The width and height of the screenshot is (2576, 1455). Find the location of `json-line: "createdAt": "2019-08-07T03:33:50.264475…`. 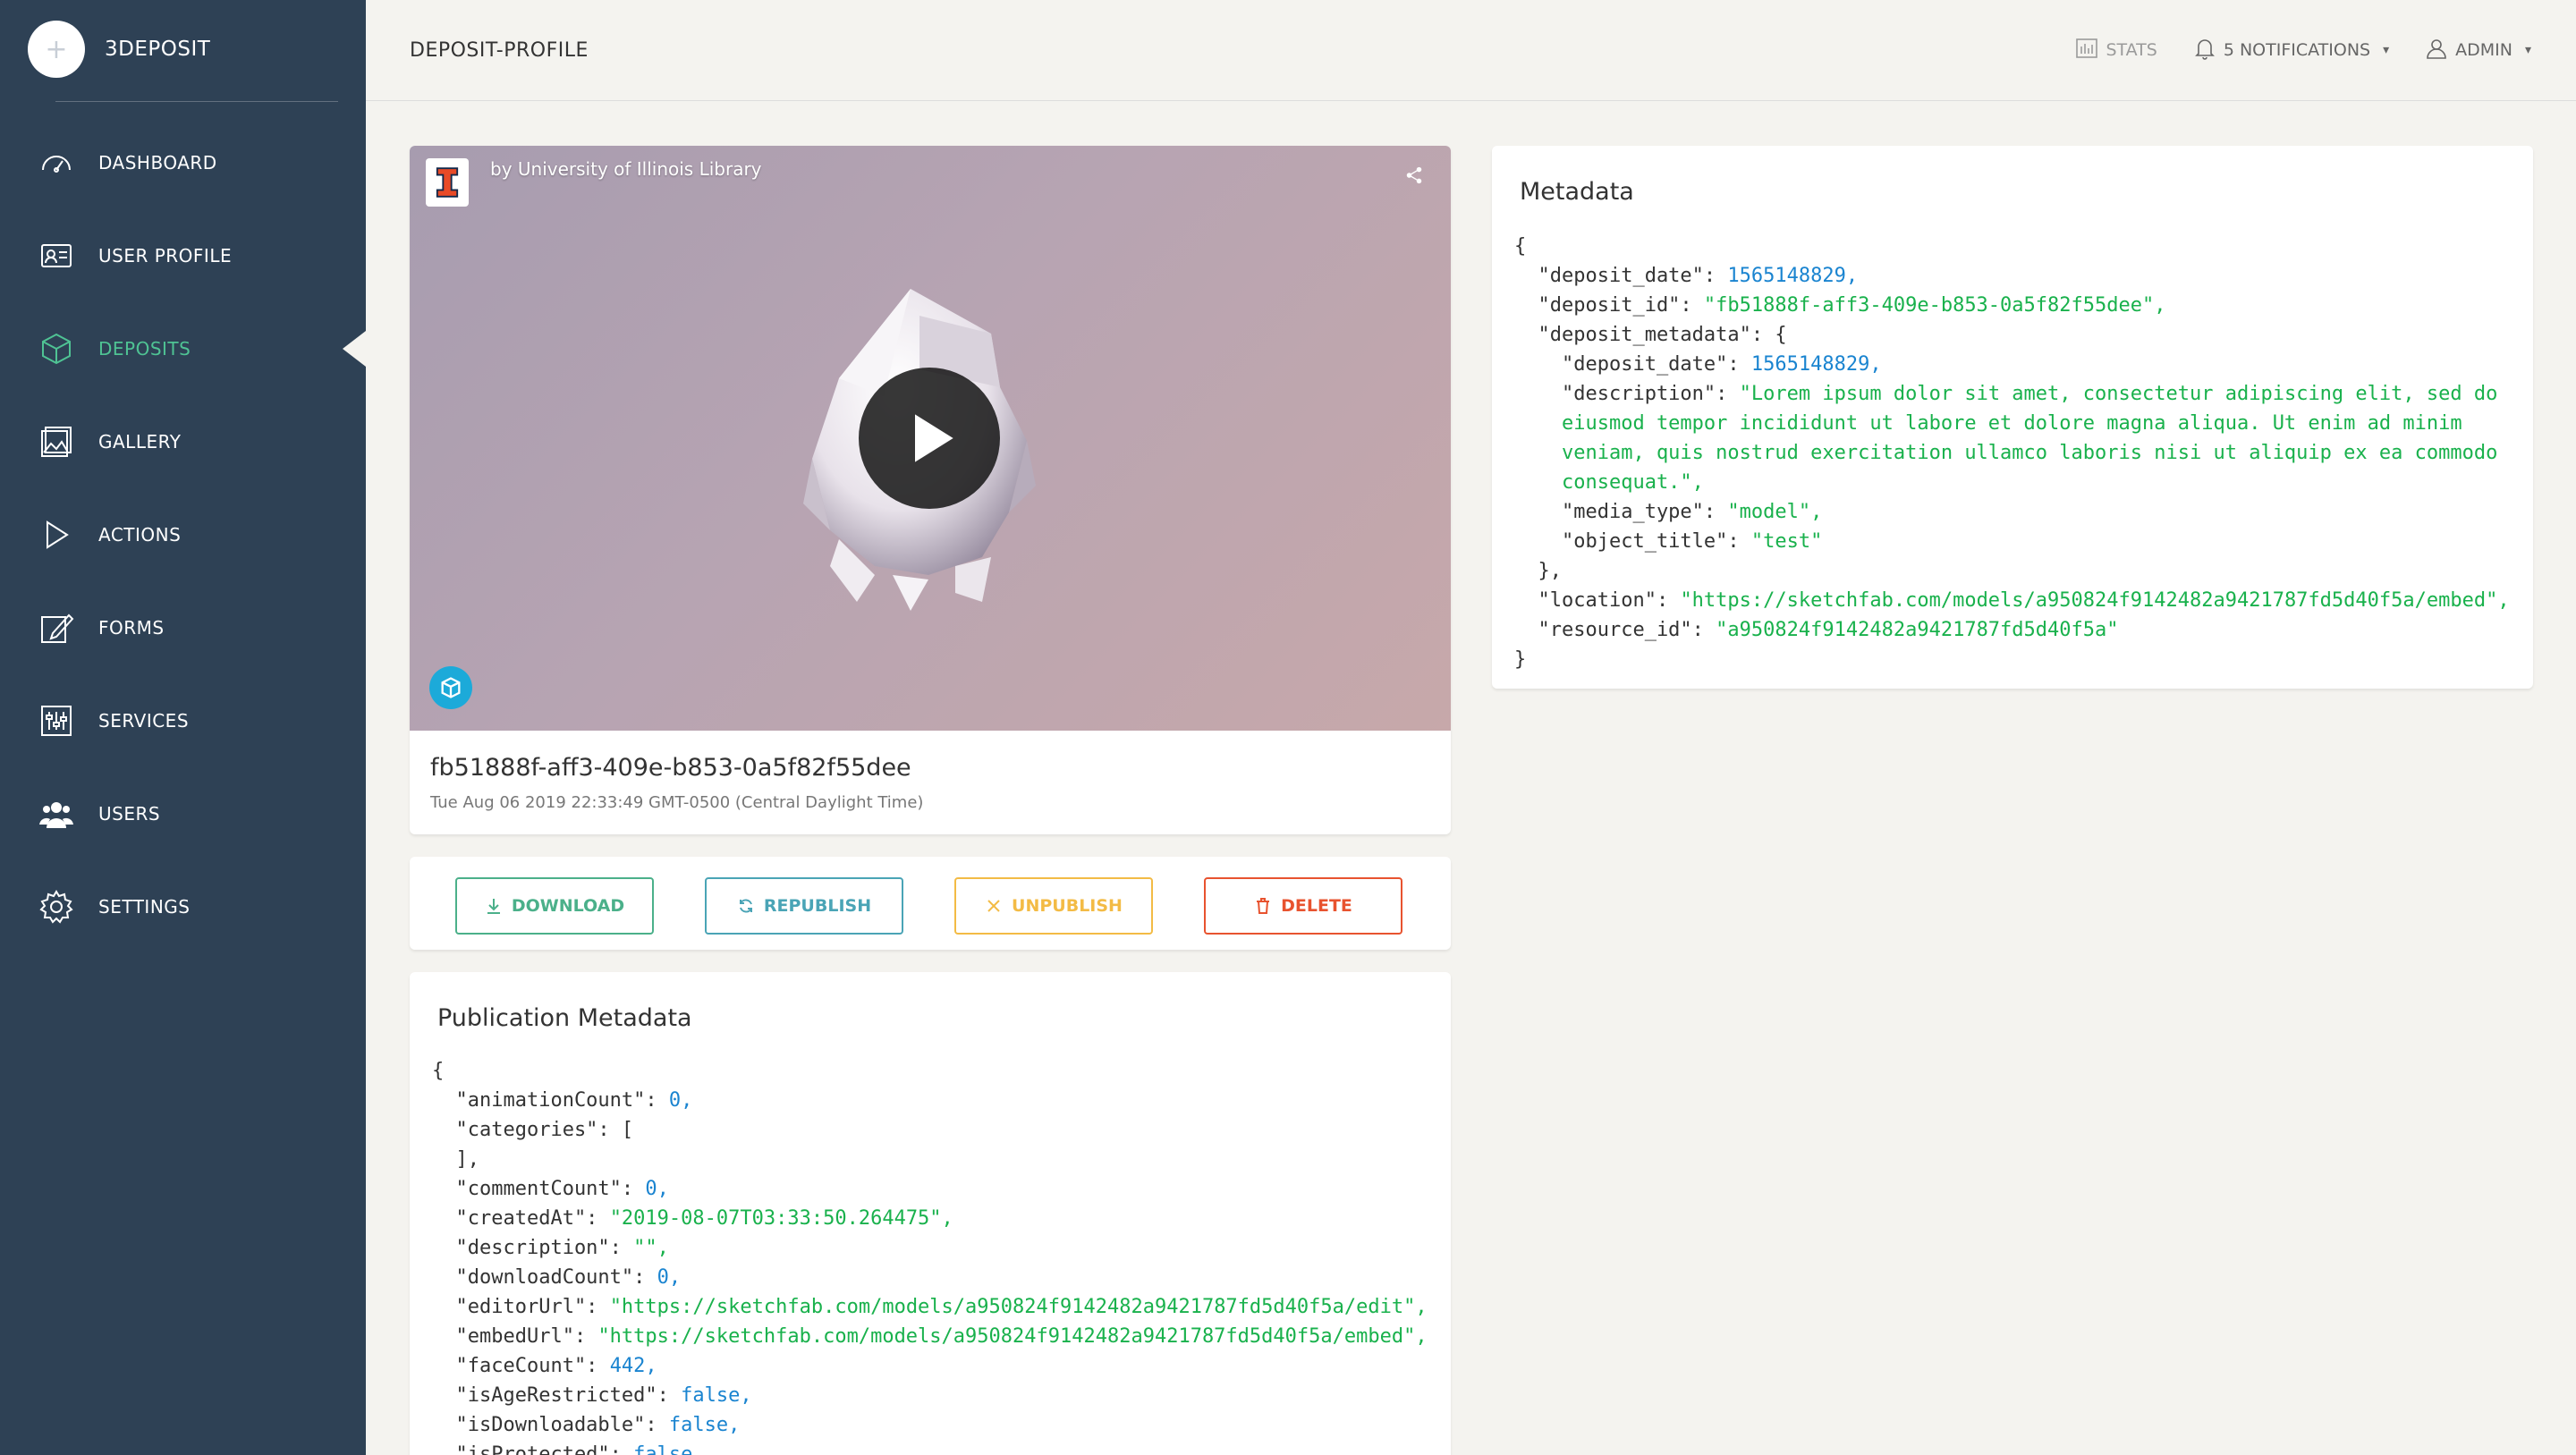

json-line: "createdAt": "2019-08-07T03:33:50.264475… is located at coordinates (930, 1219).